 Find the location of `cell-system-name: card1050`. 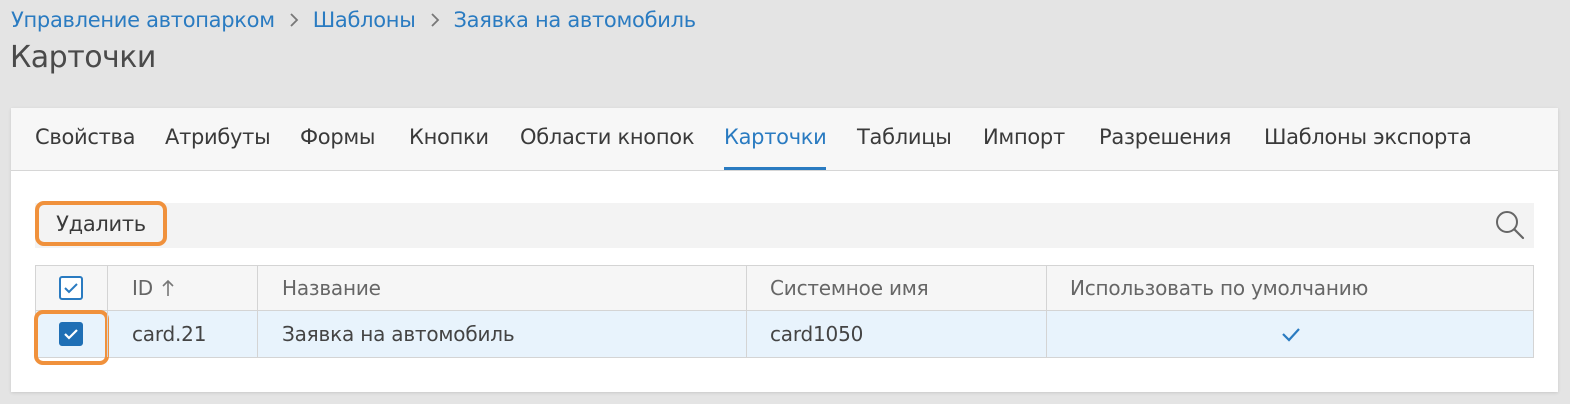

cell-system-name: card1050 is located at coordinates (817, 334).